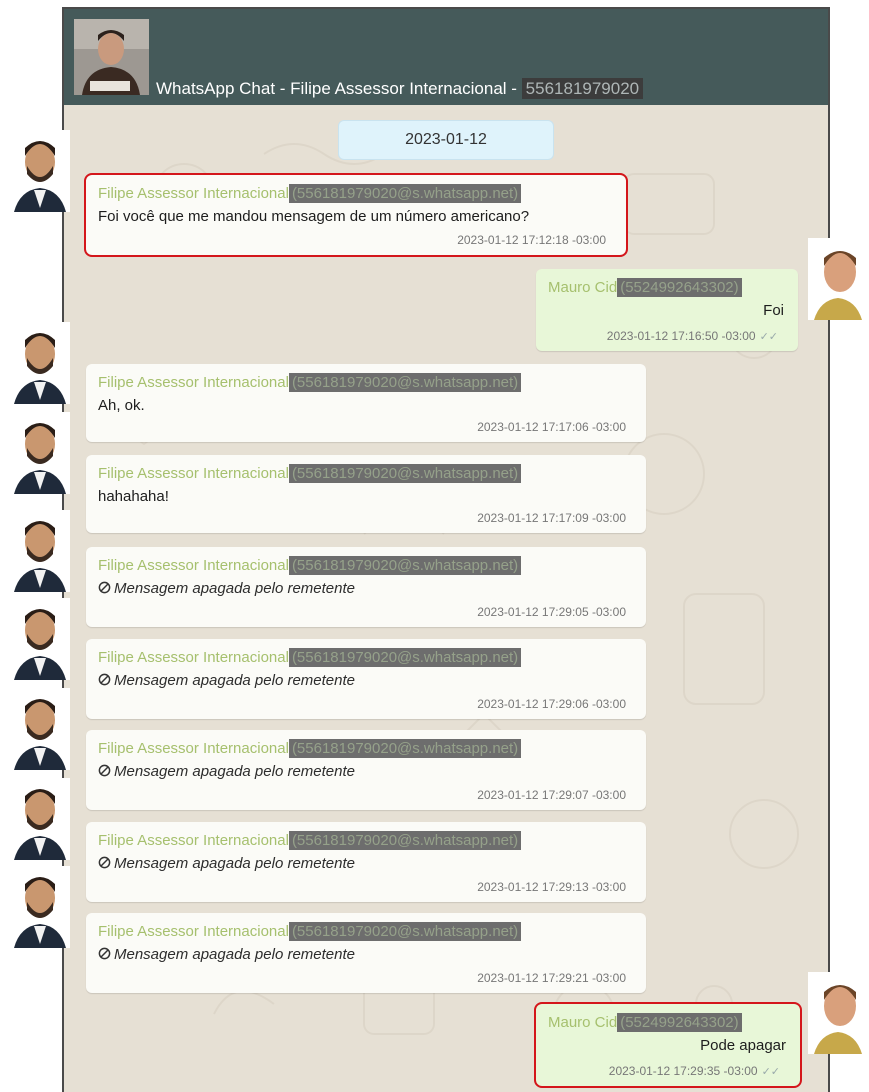 The width and height of the screenshot is (869, 1092). Describe the element at coordinates (743, 1045) in the screenshot. I see `message-text: Pode apagar` at that location.